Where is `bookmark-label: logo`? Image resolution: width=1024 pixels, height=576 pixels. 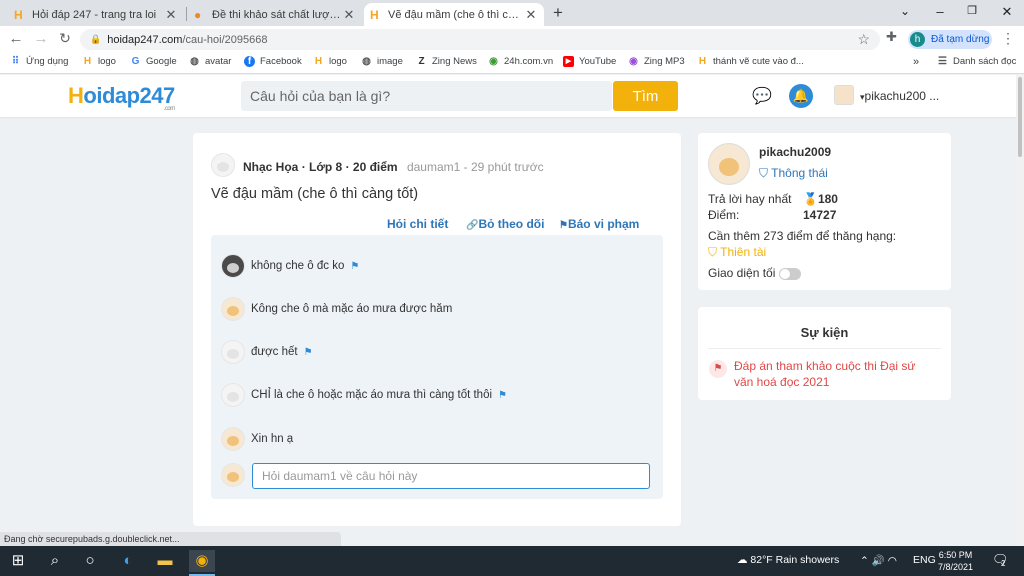 bookmark-label: logo is located at coordinates (107, 61).